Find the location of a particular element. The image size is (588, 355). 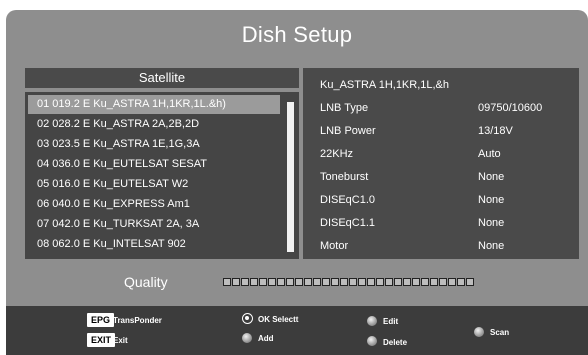

satellite-list-item: 01 019.2 E Ku_ASTRA 1H,1KR,1L.&h) is located at coordinates (154, 104).